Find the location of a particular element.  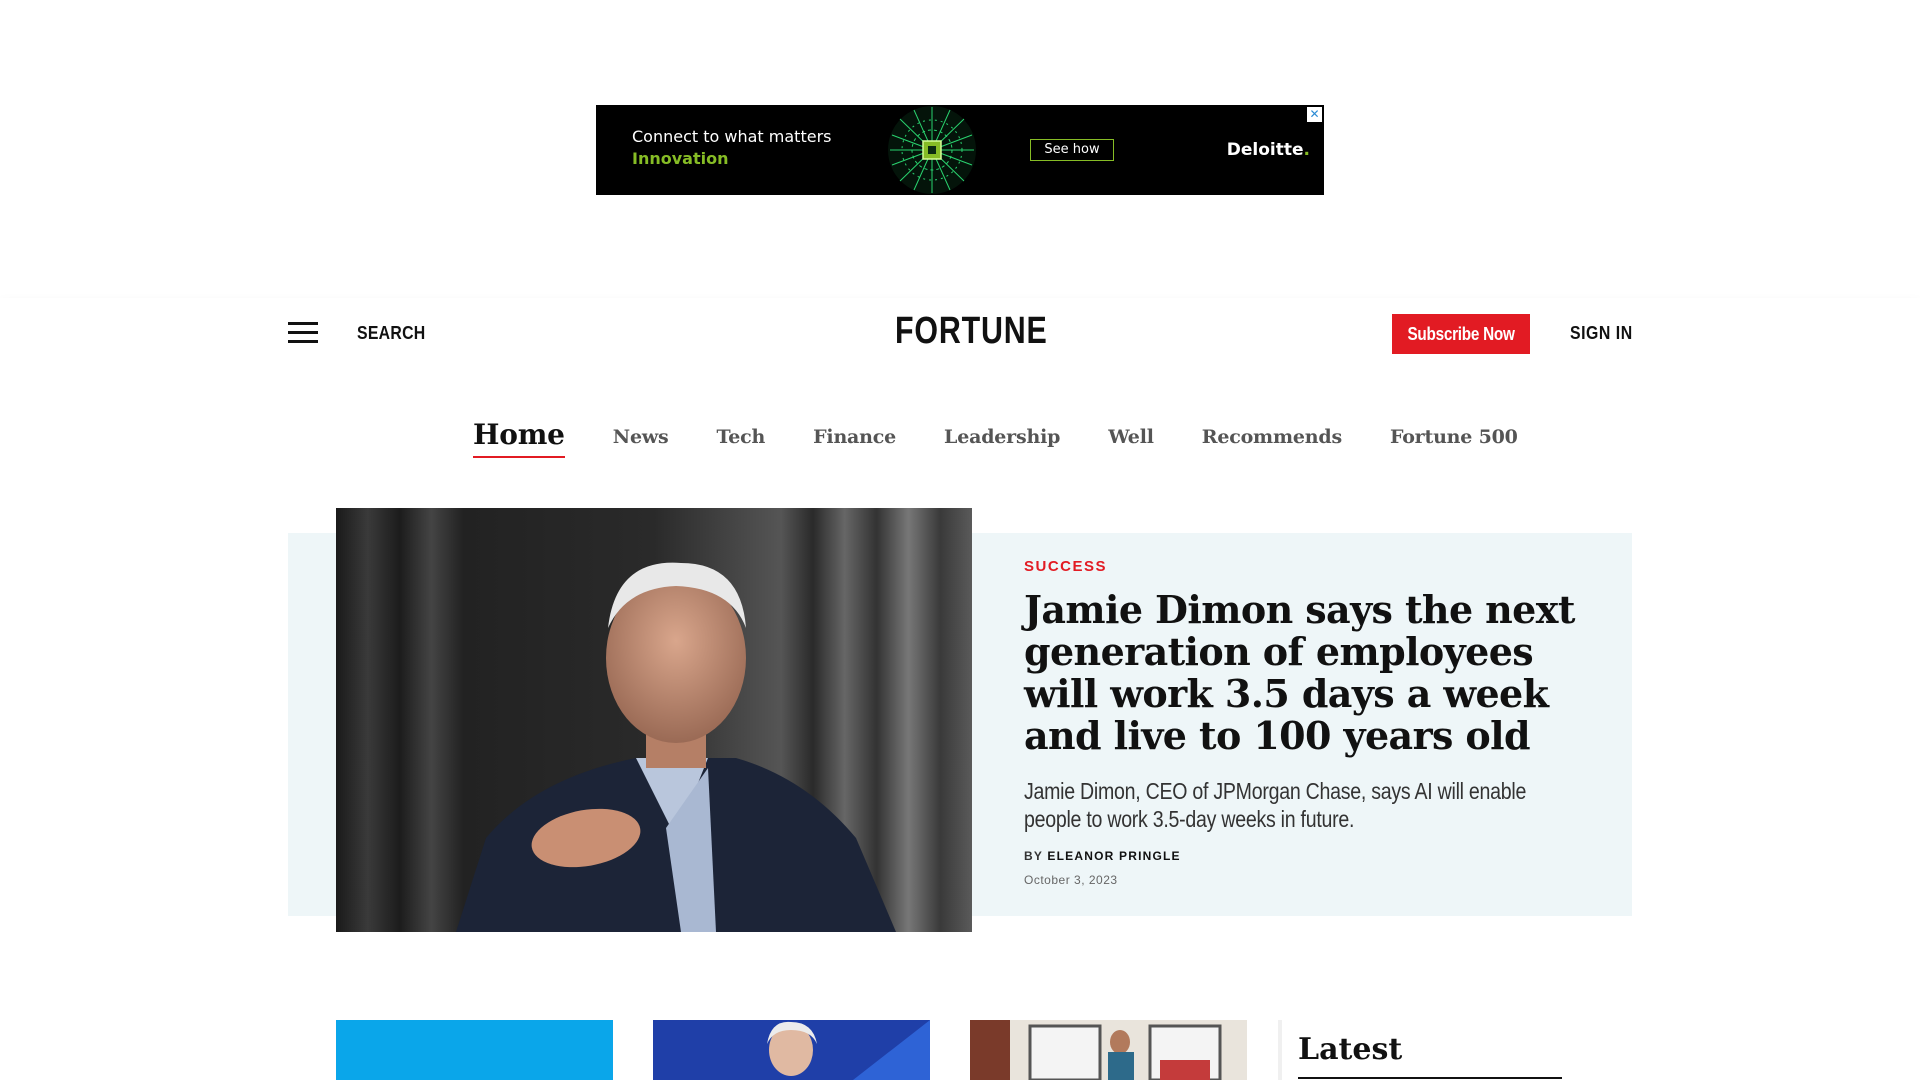

sign-in-button: SIGN IN is located at coordinates (1601, 333).